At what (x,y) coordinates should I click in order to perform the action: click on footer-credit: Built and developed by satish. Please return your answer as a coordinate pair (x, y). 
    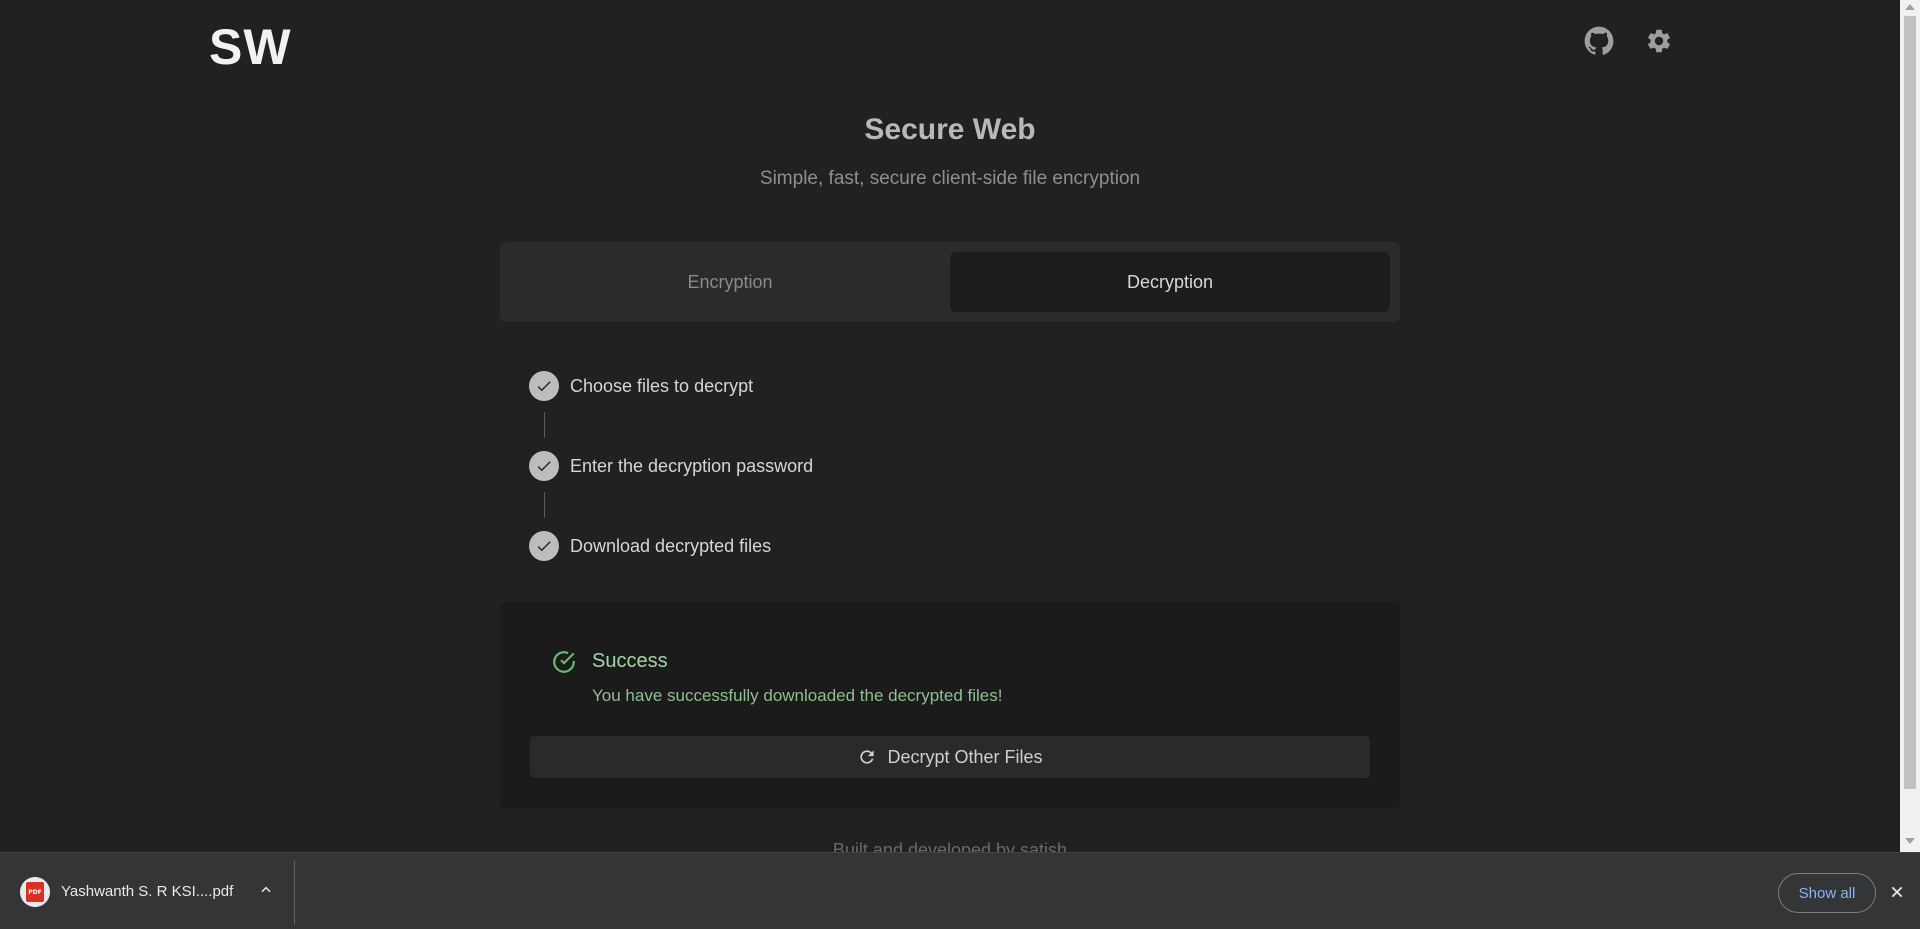
    Looking at the image, I should click on (950, 846).